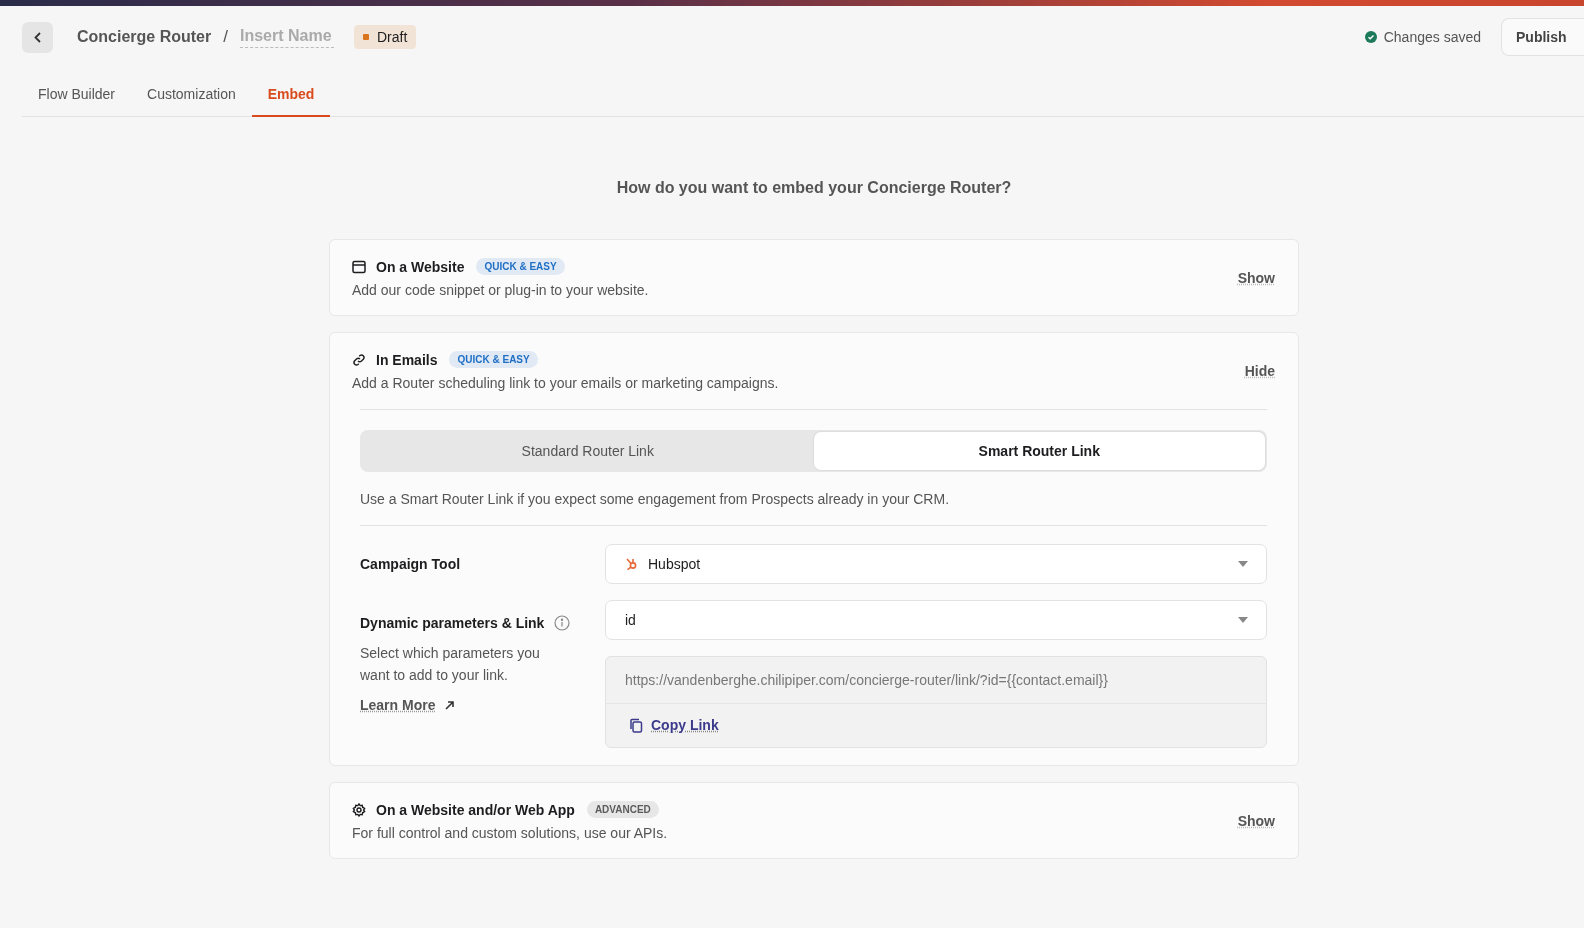 Image resolution: width=1584 pixels, height=928 pixels. Describe the element at coordinates (1432, 37) in the screenshot. I see `save-status: Changes saved` at that location.